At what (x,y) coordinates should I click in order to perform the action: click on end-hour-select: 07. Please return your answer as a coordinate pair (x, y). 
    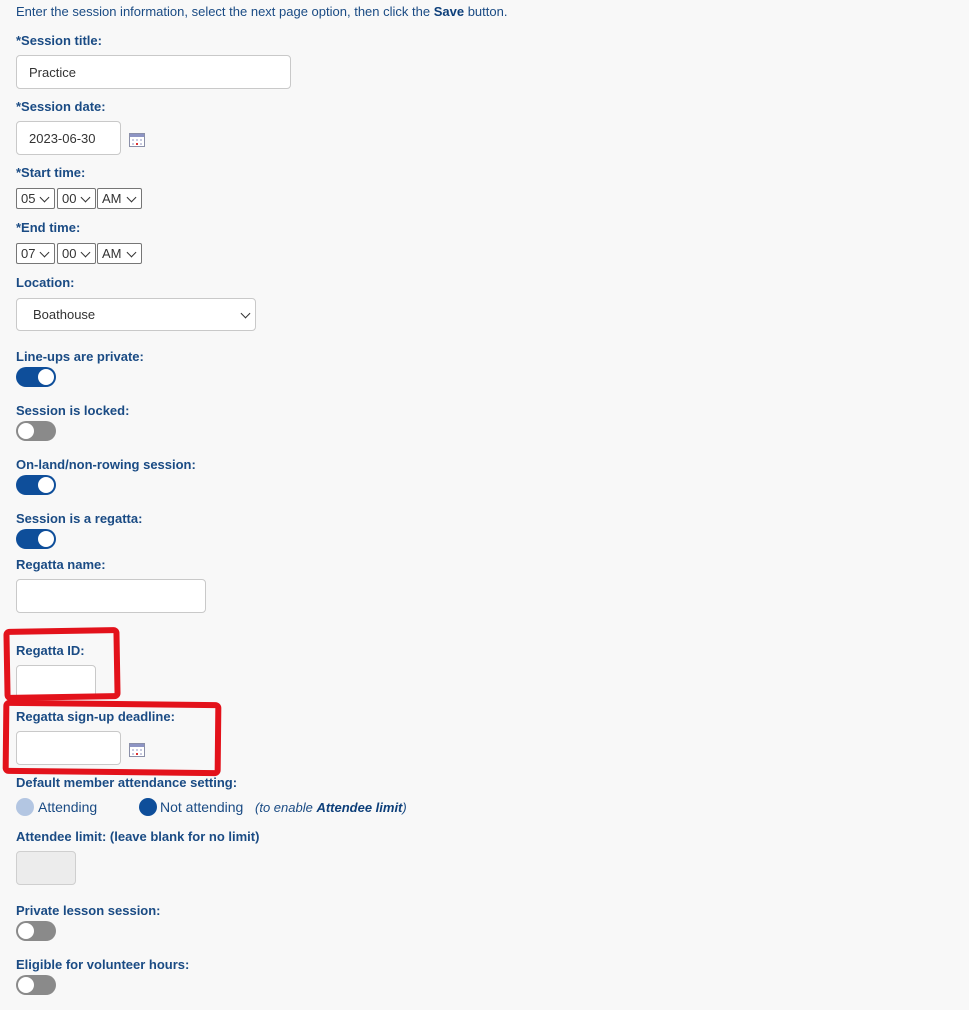
    Looking at the image, I should click on (35, 253).